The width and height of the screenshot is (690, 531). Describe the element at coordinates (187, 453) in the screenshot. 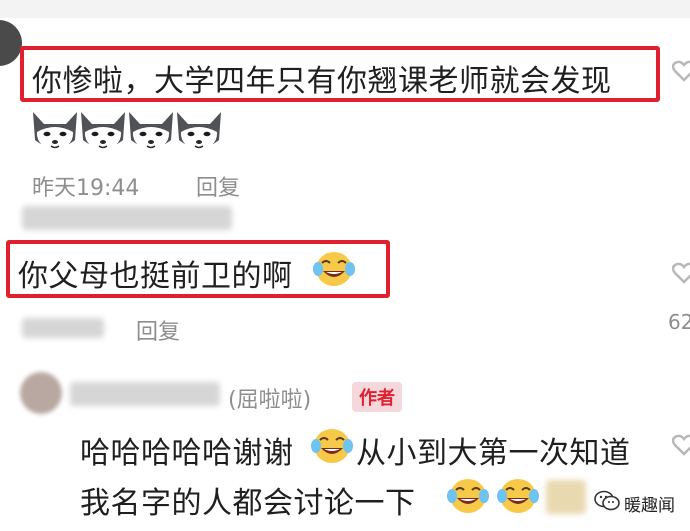

I see `comment-text: 哈哈哈哈哈谢谢` at that location.